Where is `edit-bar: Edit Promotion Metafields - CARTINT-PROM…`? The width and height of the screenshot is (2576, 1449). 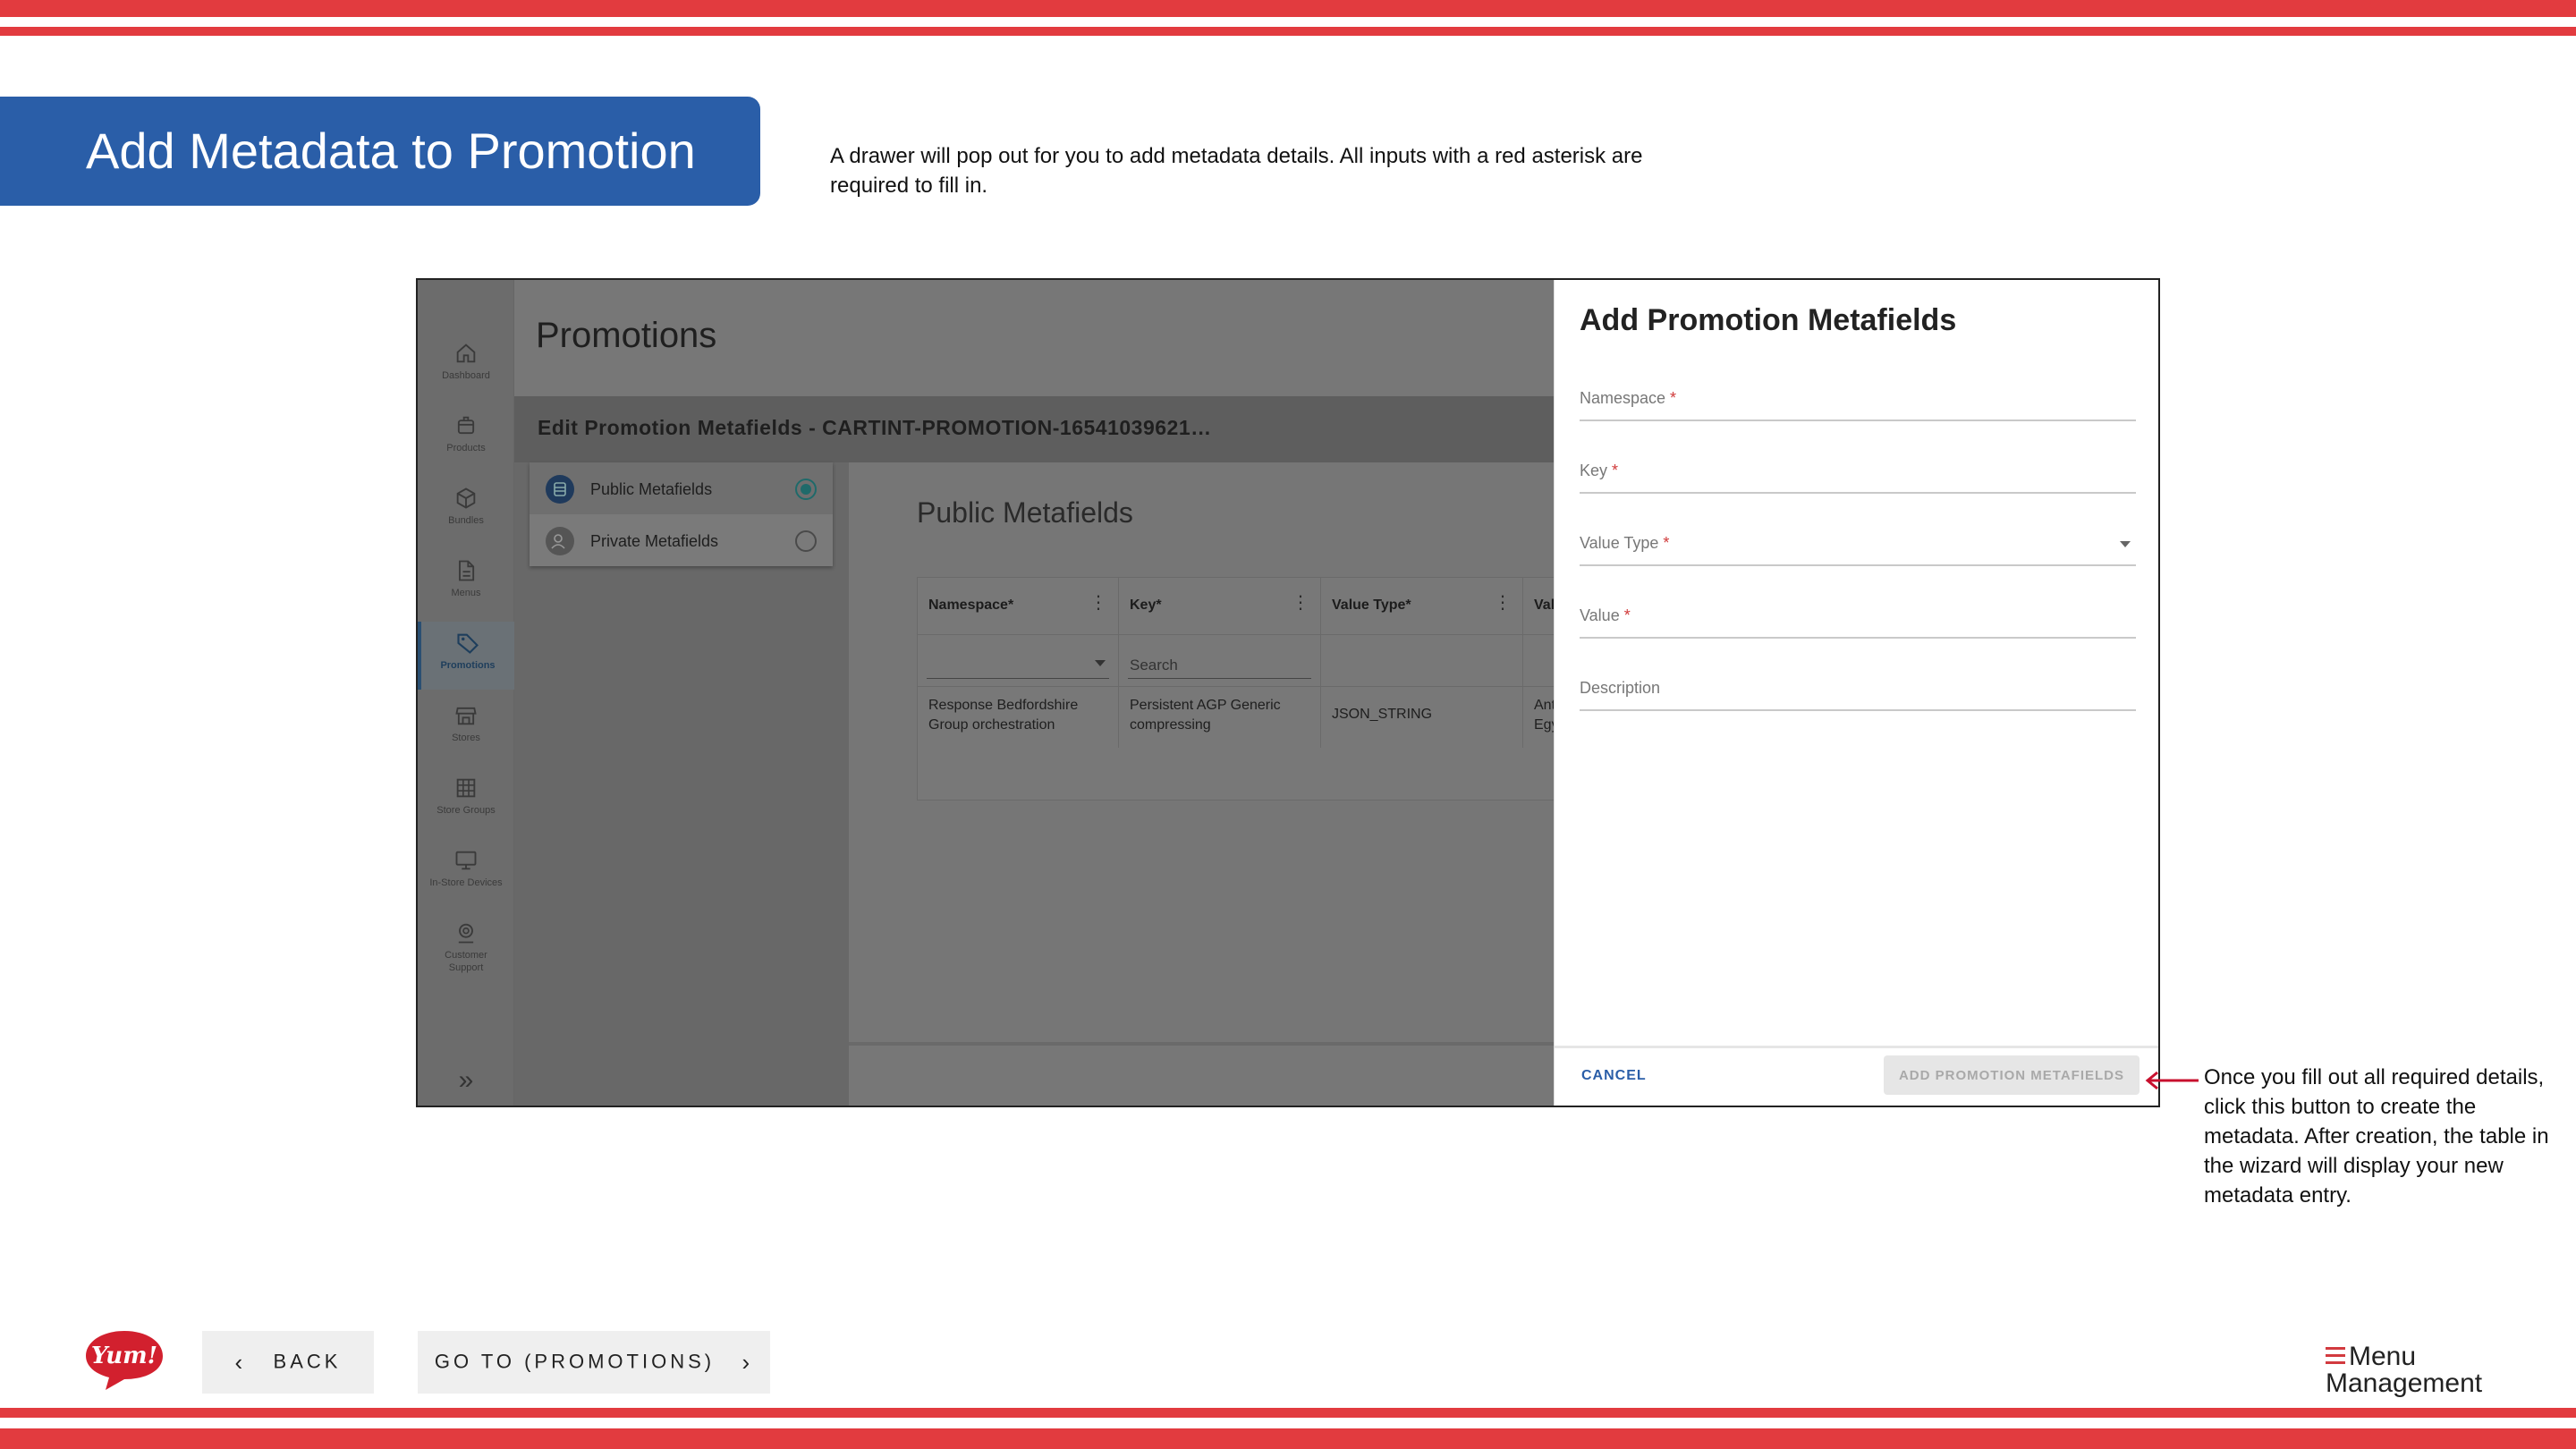
edit-bar: Edit Promotion Metafields - CARTINT-PROM… is located at coordinates (1074, 429).